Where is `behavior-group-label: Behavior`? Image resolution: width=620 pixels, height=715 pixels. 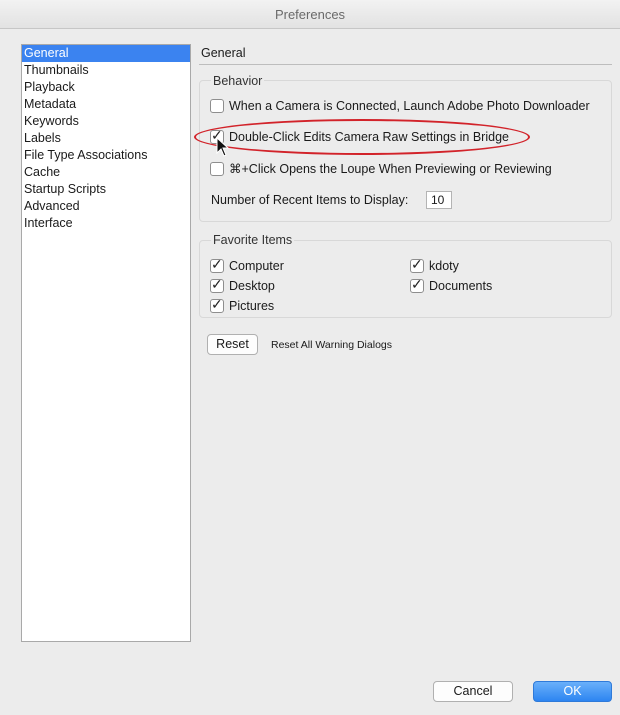 behavior-group-label: Behavior is located at coordinates (238, 81).